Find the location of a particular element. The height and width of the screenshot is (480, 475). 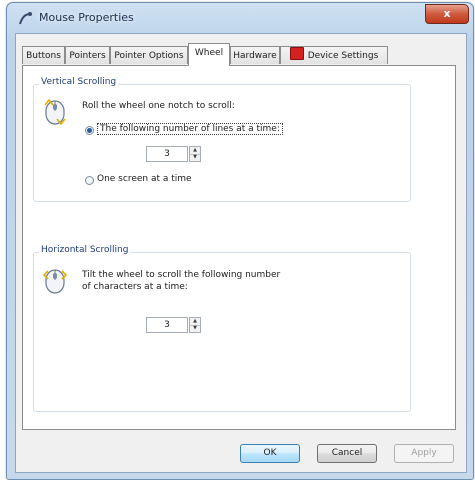

one-screen-radio is located at coordinates (89, 180).